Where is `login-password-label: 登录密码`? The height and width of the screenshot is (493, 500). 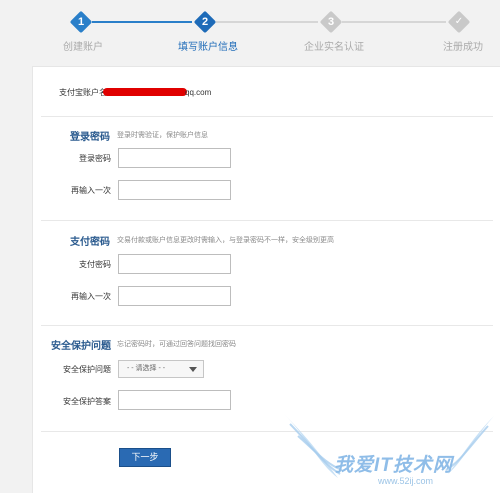
login-password-label: 登录密码 is located at coordinates (95, 158).